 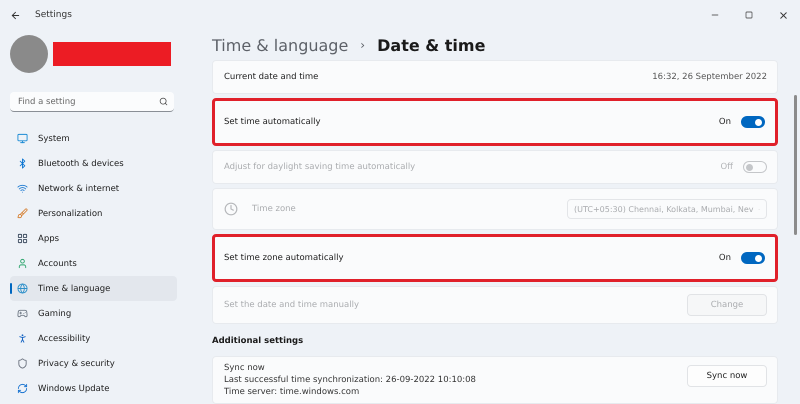 I want to click on setting-label: Time zone, so click(x=274, y=209).